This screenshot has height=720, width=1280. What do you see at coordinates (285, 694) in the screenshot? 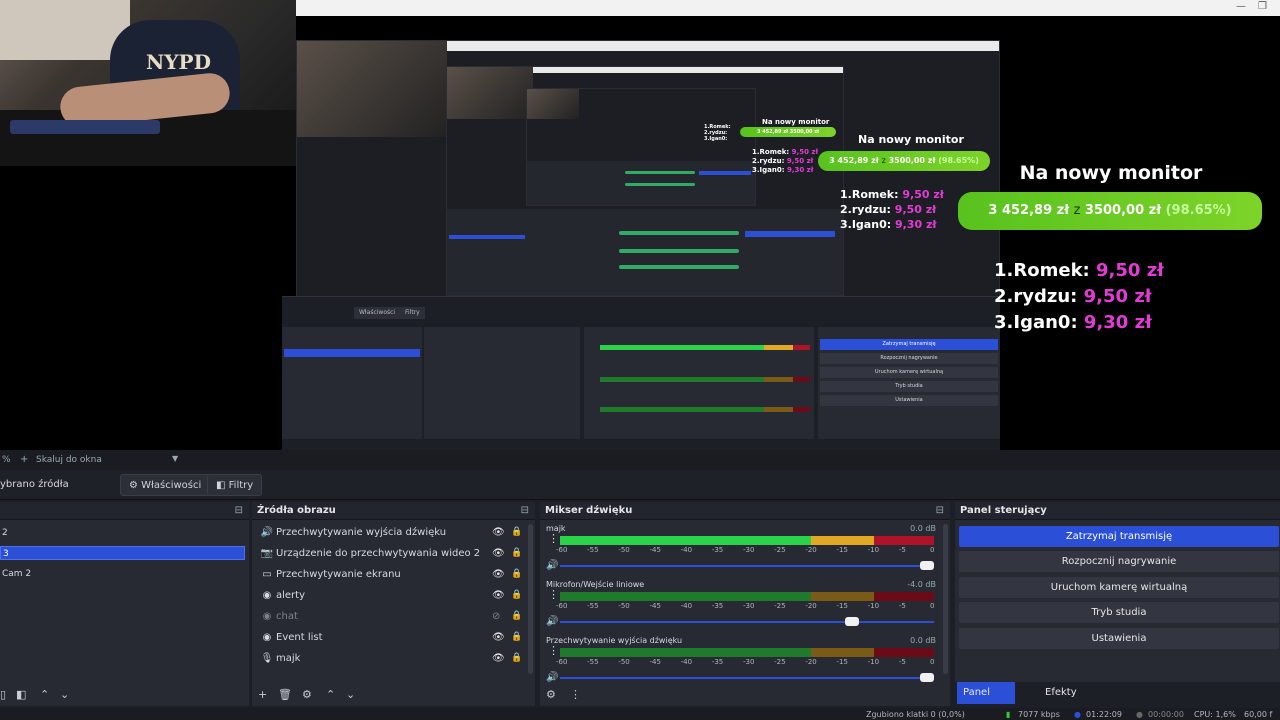
I see `trash-icon: 🗑` at bounding box center [285, 694].